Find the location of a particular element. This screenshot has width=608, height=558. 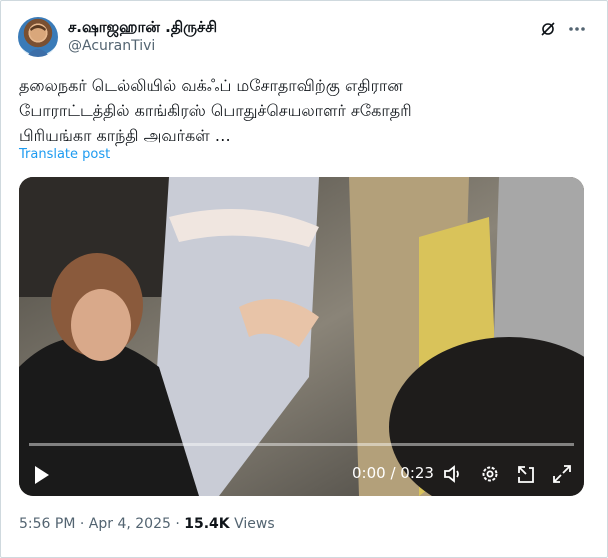

more-icon is located at coordinates (577, 29).